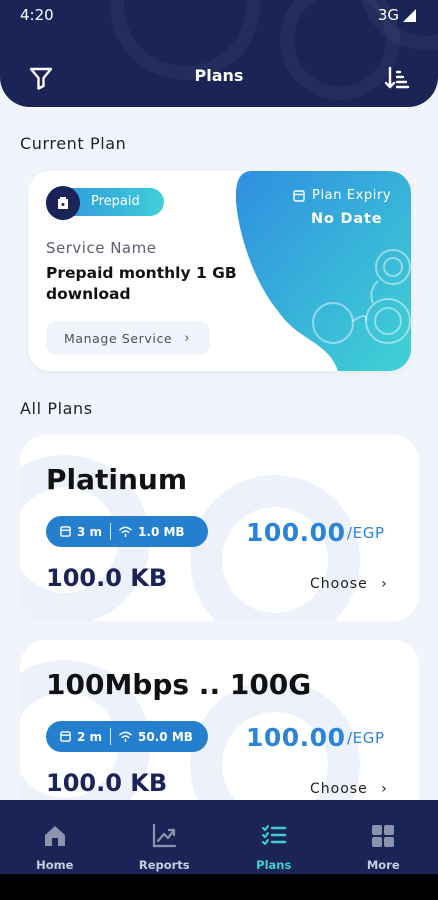 This screenshot has height=900, width=438. I want to click on plan-duration-value: 3 m, so click(90, 531).